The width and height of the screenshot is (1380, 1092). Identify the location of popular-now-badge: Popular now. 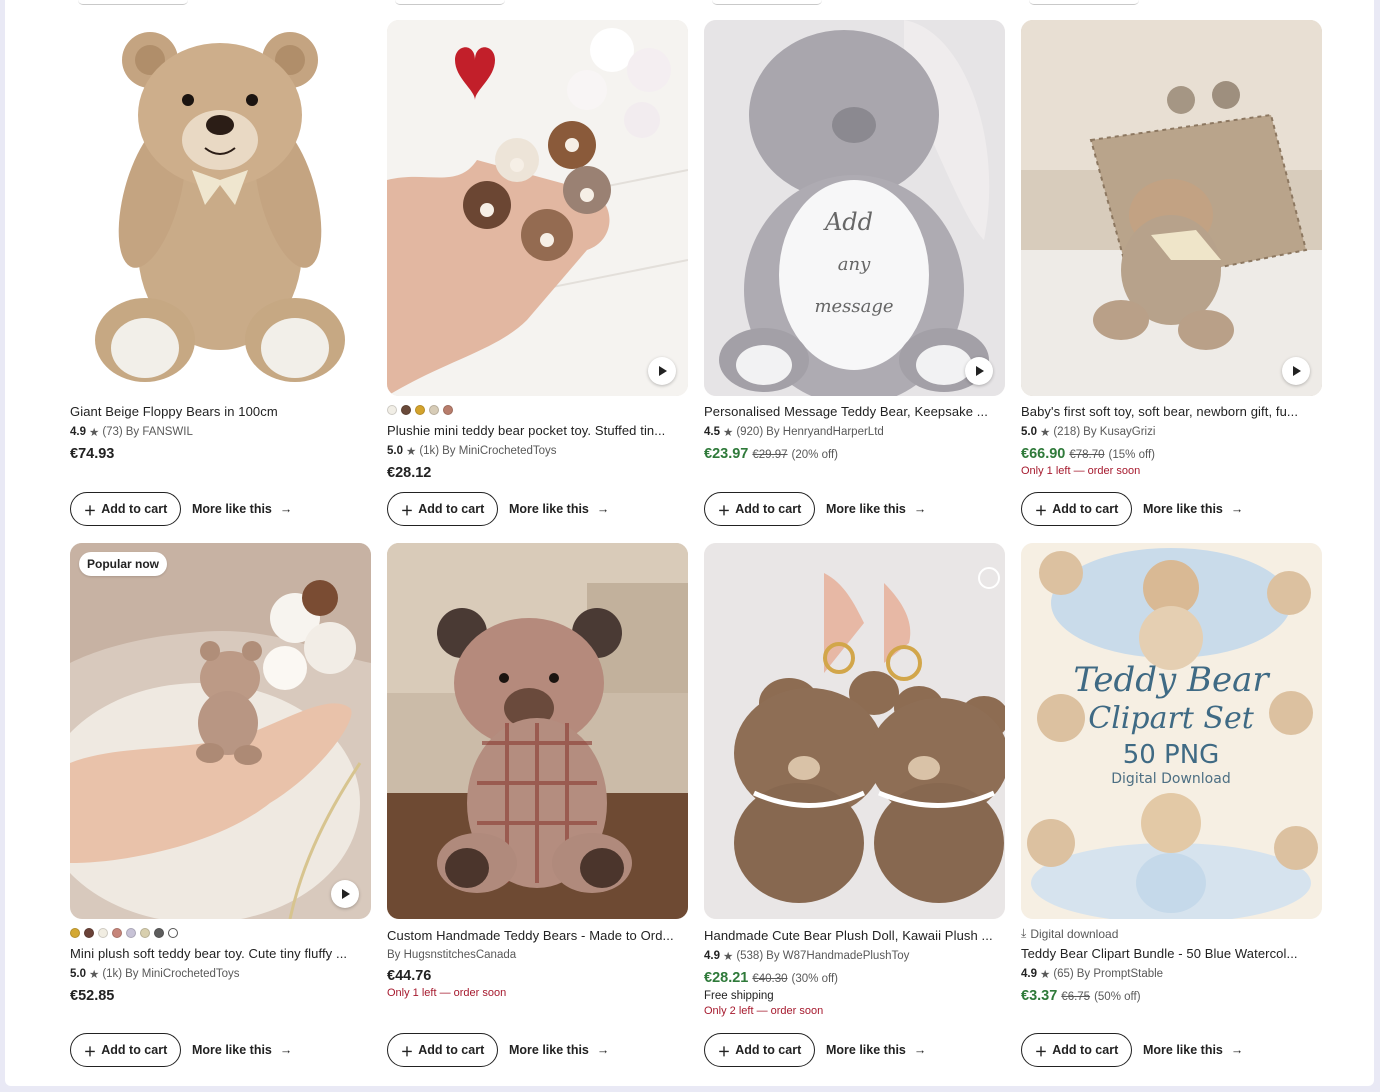
(123, 564).